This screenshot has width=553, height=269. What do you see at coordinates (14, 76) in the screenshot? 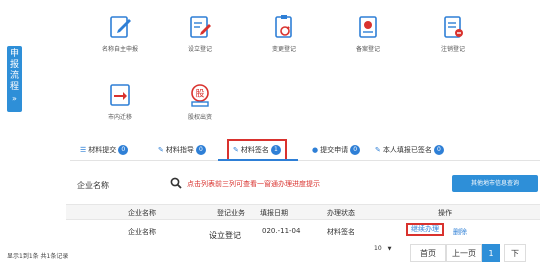
I see `side-tab-char: 流` at bounding box center [14, 76].